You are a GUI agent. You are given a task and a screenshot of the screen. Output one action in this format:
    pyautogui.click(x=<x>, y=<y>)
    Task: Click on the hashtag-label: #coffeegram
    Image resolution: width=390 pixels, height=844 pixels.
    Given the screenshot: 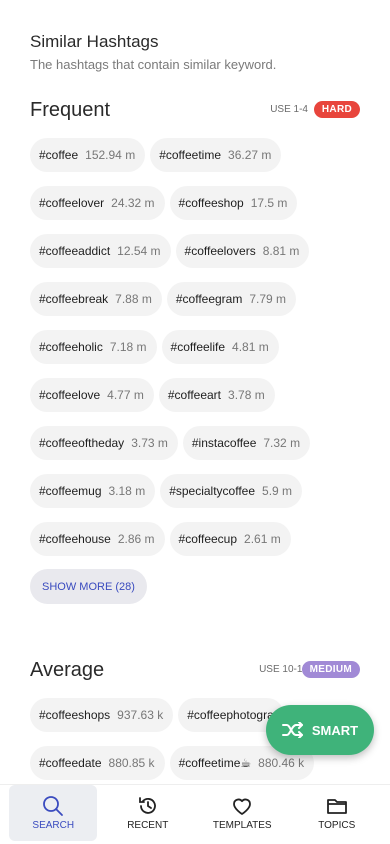 What is the action you would take?
    pyautogui.click(x=209, y=299)
    